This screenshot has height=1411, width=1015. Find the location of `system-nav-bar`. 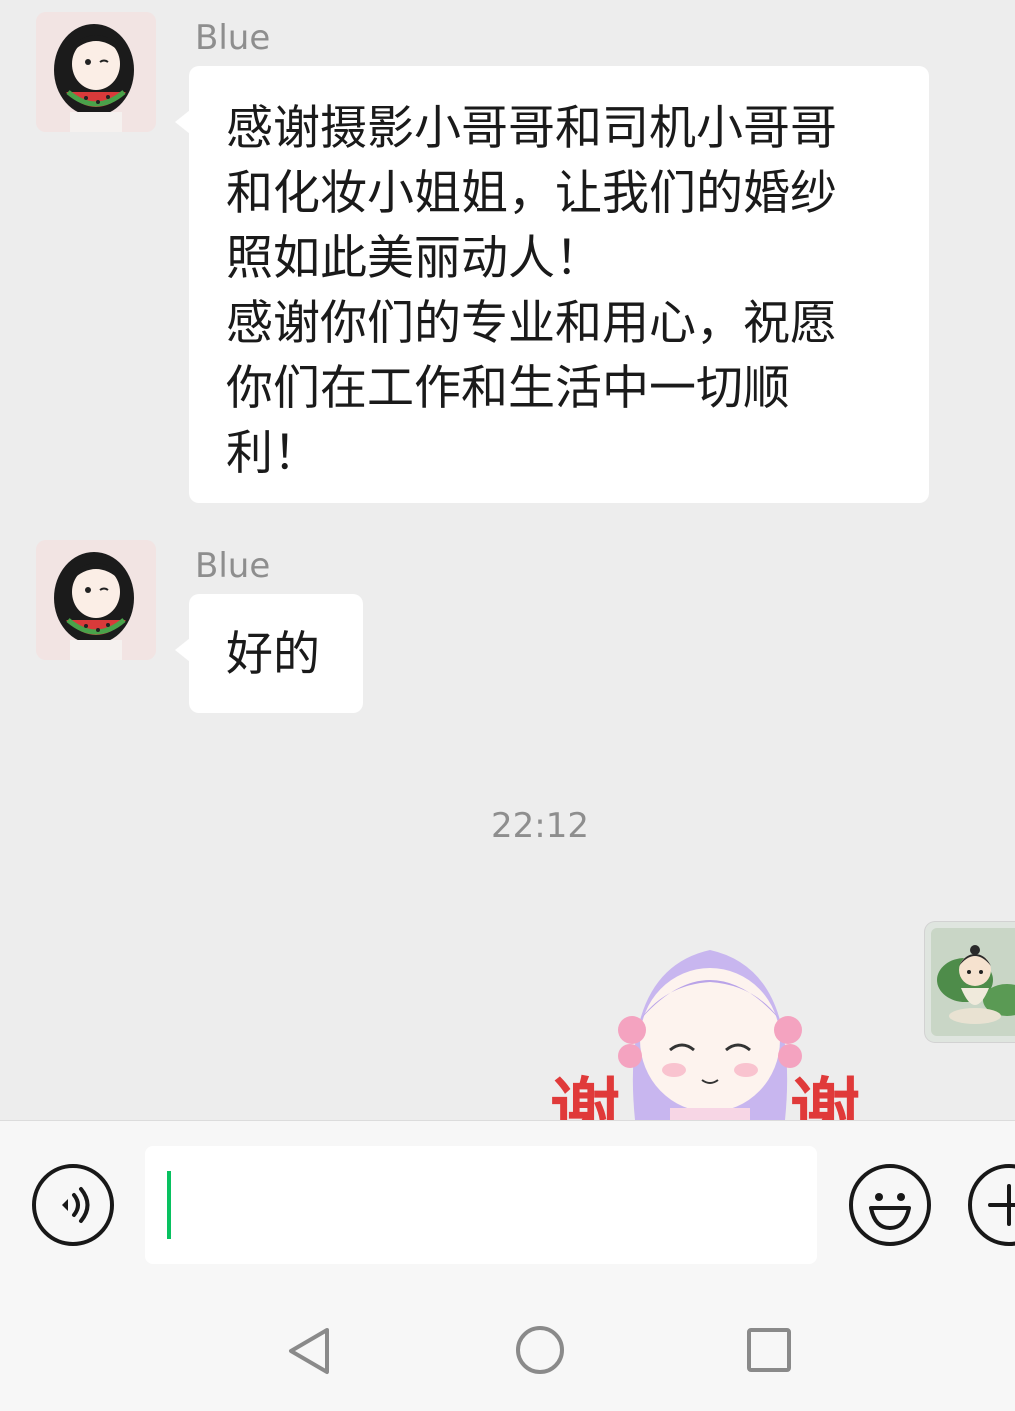

system-nav-bar is located at coordinates (507, 1350).